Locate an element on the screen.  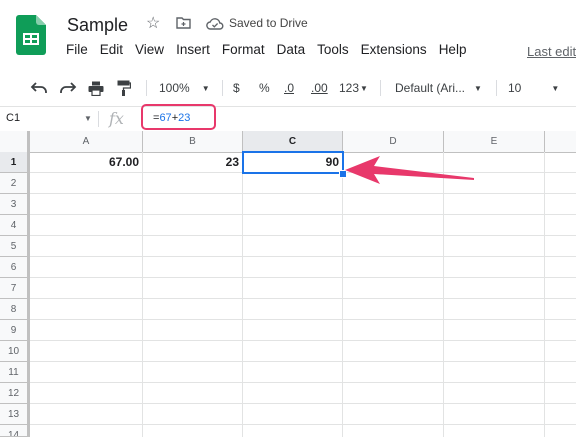
cell-b1: 23 is located at coordinates (192, 162).